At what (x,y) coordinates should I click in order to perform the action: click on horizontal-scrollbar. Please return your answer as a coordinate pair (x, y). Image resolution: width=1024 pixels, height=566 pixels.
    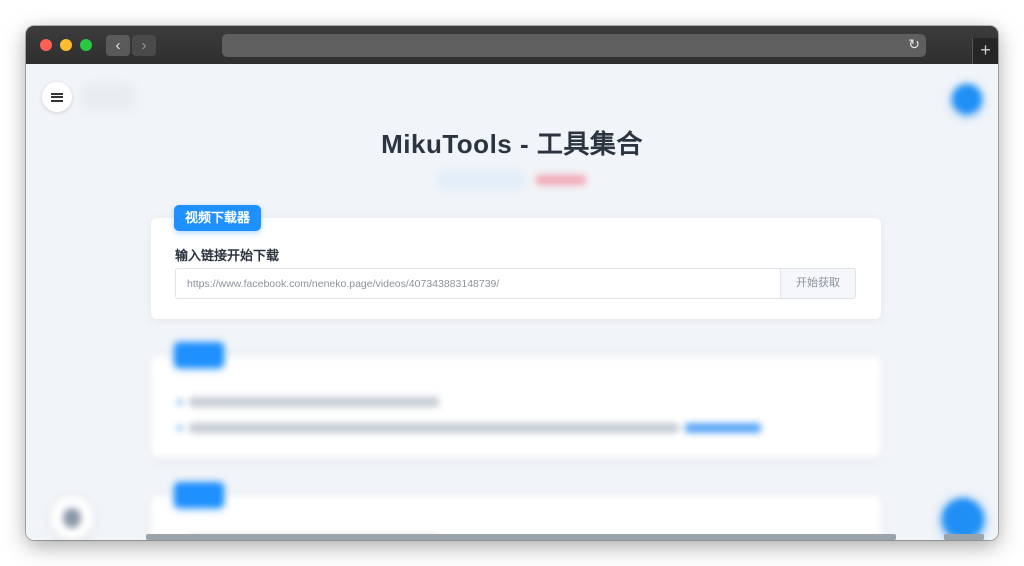
    Looking at the image, I should click on (521, 537).